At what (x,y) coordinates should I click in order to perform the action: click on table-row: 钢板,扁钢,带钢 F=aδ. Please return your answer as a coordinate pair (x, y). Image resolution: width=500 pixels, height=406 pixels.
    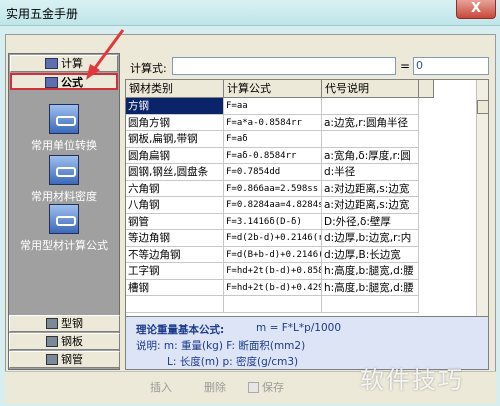
    Looking at the image, I should click on (272, 139).